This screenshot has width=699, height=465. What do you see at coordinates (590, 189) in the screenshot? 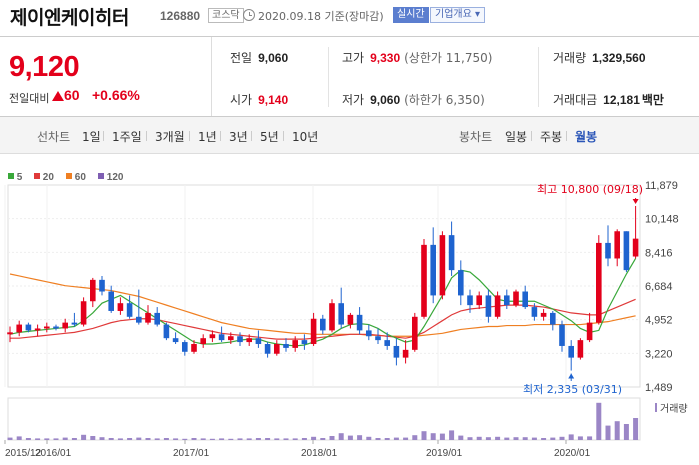
I see `max-price-annotation: 최고 10,800 (09/18)` at bounding box center [590, 189].